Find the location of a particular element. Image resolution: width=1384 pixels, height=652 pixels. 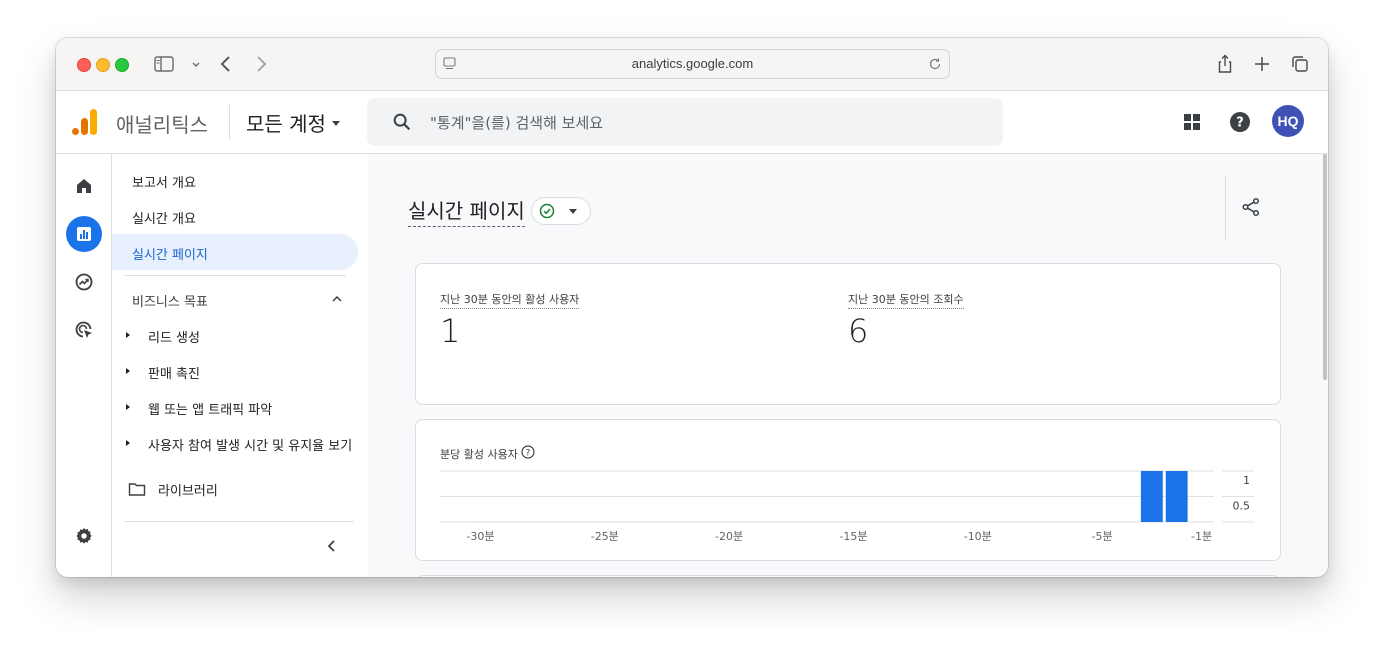

home-button is located at coordinates (84, 186).